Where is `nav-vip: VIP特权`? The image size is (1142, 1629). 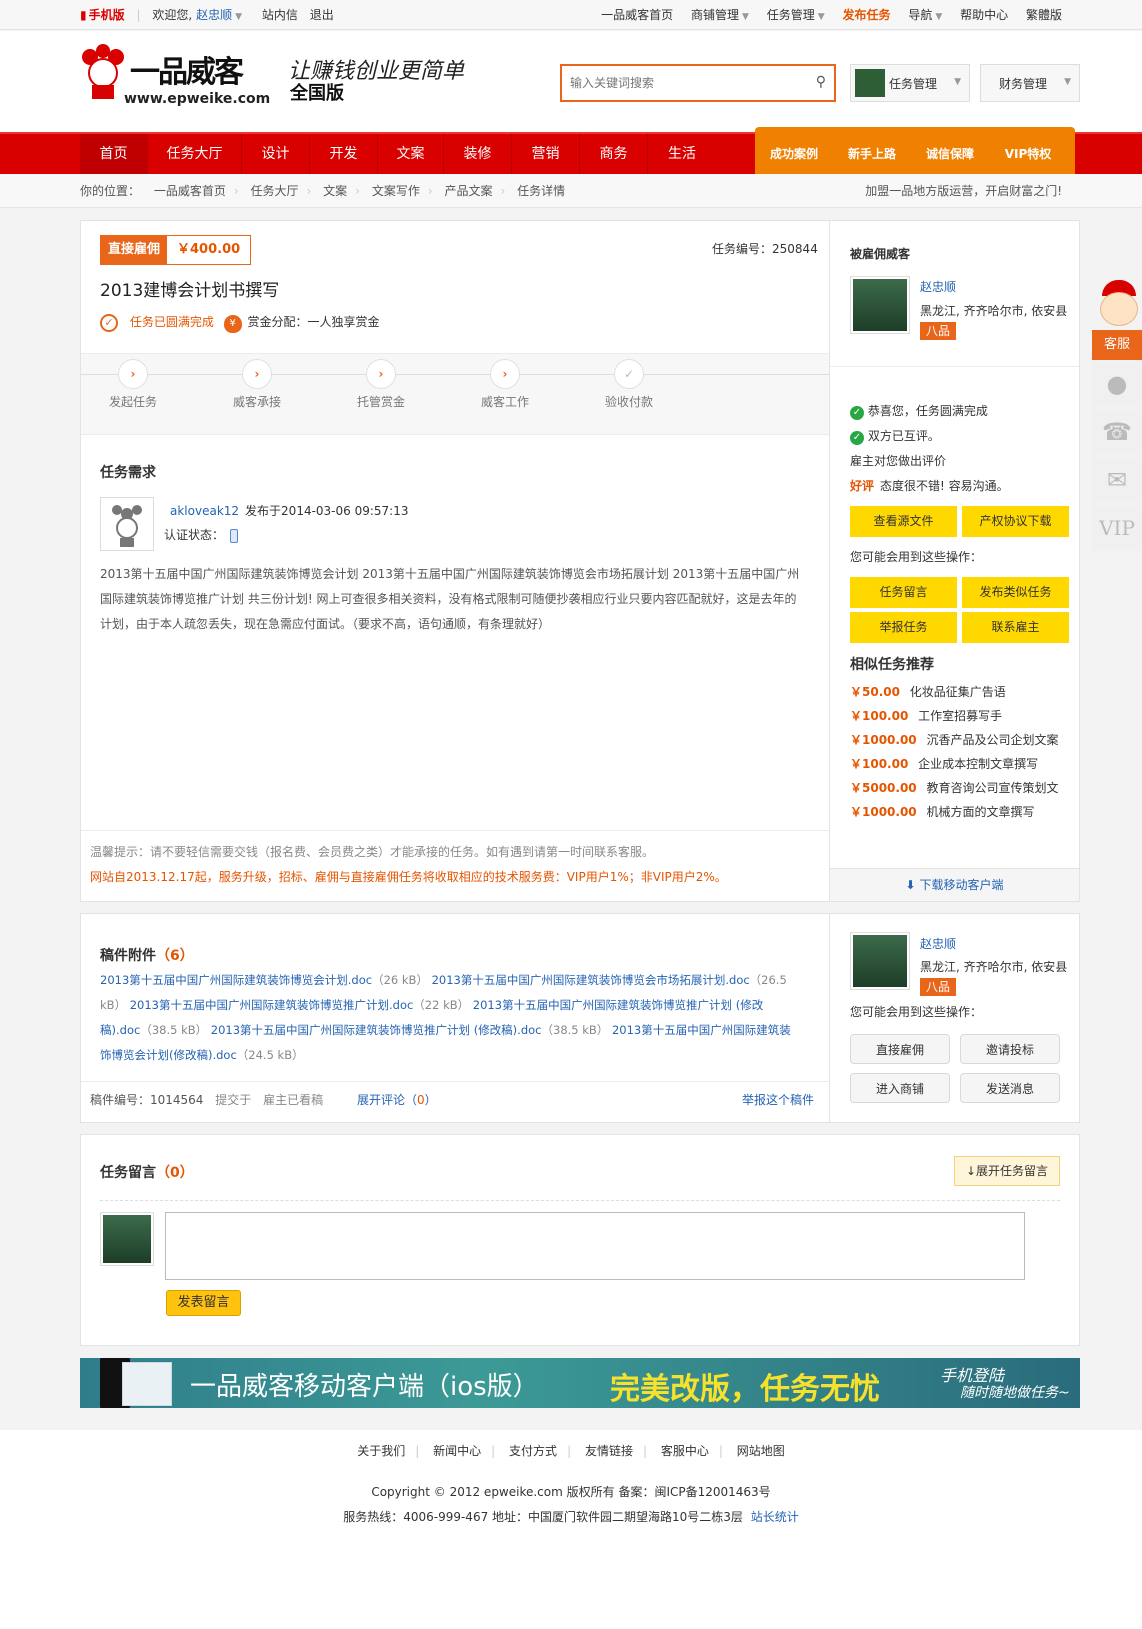 nav-vip: VIP特权 is located at coordinates (1028, 154).